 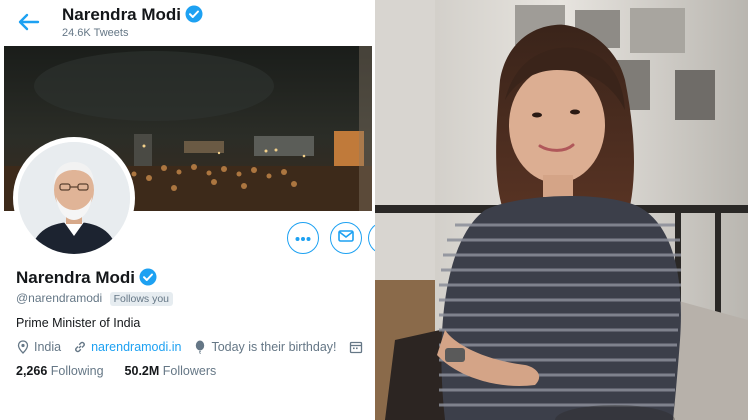 What do you see at coordinates (122, 14) in the screenshot?
I see `header-name: Narendra Modi` at bounding box center [122, 14].